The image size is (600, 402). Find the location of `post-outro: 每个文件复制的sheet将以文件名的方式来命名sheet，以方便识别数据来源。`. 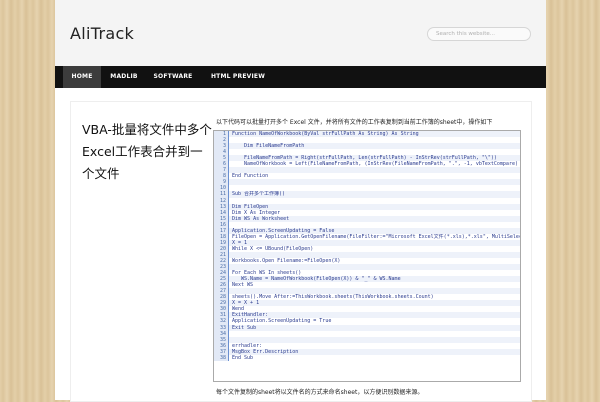

post-outro: 每个文件复制的sheet将以文件名的方式来命名sheet，以方便识别数据来源。 is located at coordinates (320, 392).